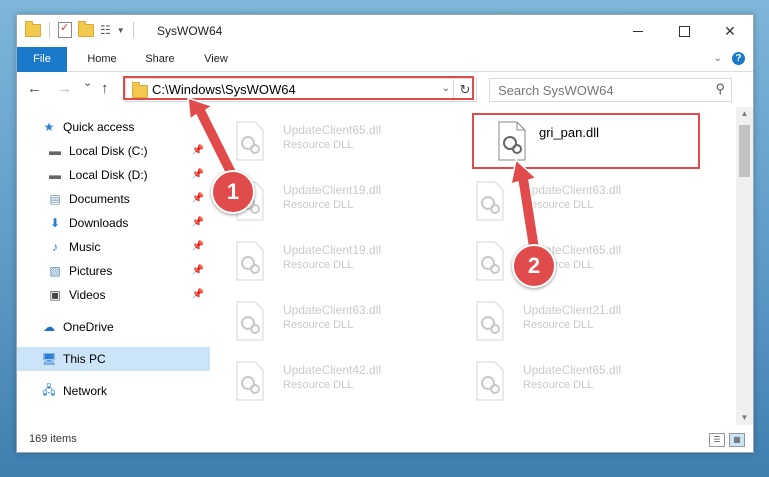 This screenshot has height=477, width=769. Describe the element at coordinates (55, 247) in the screenshot. I see `music-icon: ♪` at that location.